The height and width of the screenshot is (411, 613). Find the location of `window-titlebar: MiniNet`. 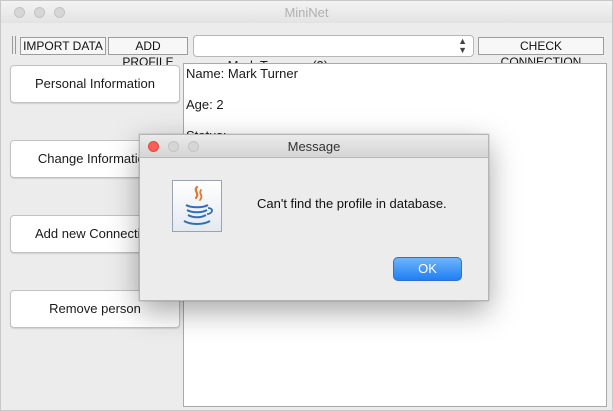

window-titlebar: MiniNet is located at coordinates (306, 12).